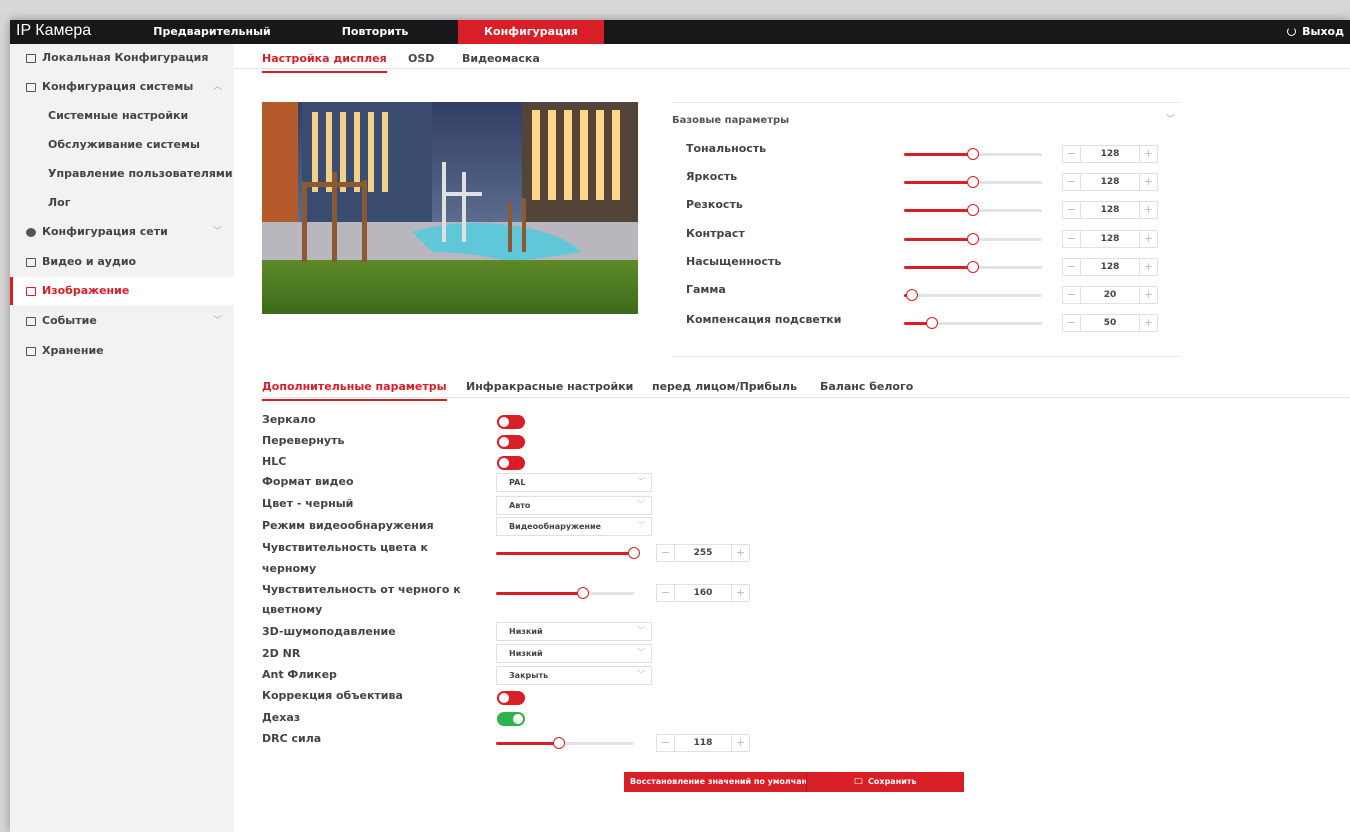  I want to click on tab-video-mask: Видеомаска, so click(501, 58).